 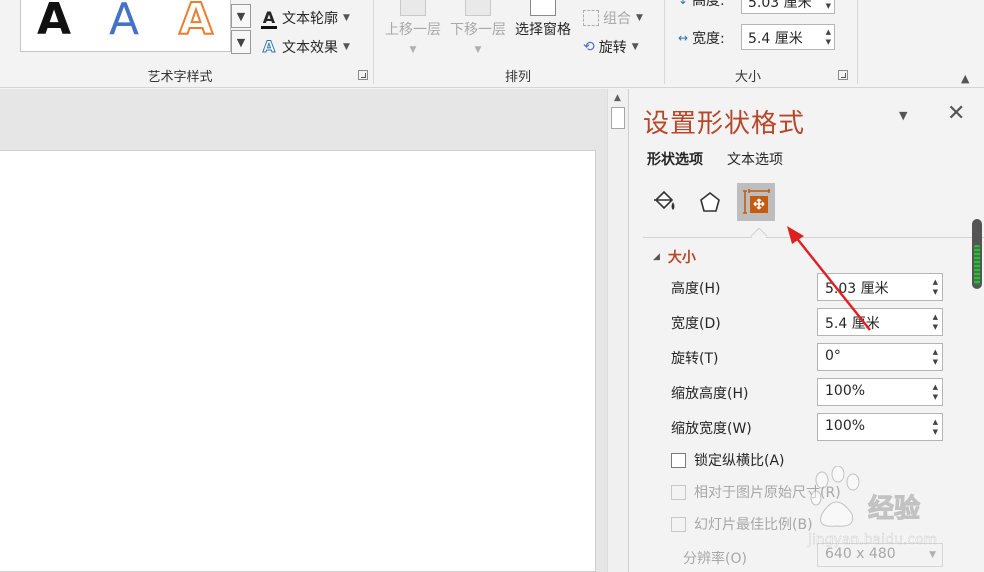 What do you see at coordinates (695, 359) in the screenshot?
I see `rotation-label: 旋转(T)` at bounding box center [695, 359].